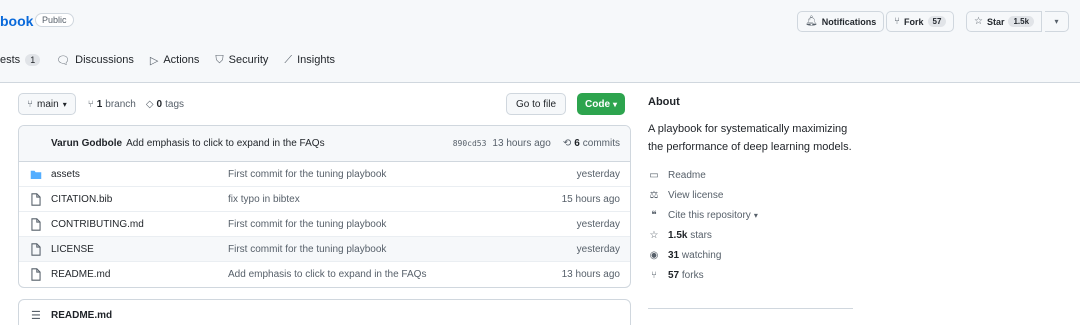 The height and width of the screenshot is (325, 1080). What do you see at coordinates (750, 255) in the screenshot?
I see `watching-link: ◉ 31 watching` at bounding box center [750, 255].